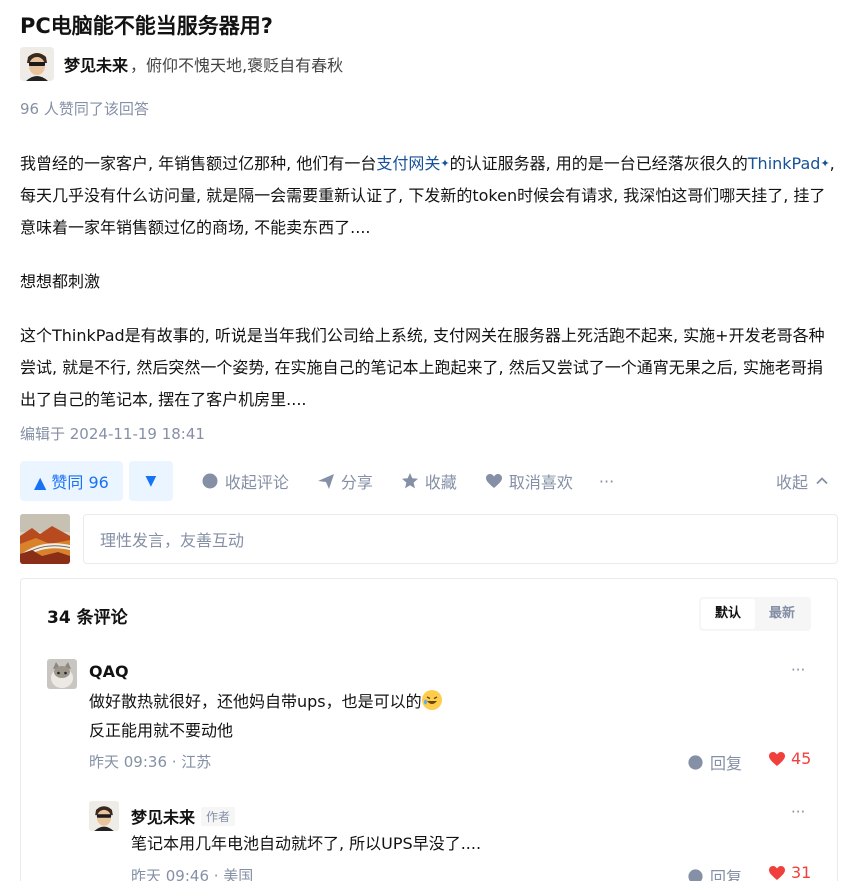  Describe the element at coordinates (45, 539) in the screenshot. I see `current-user-avatar` at that location.